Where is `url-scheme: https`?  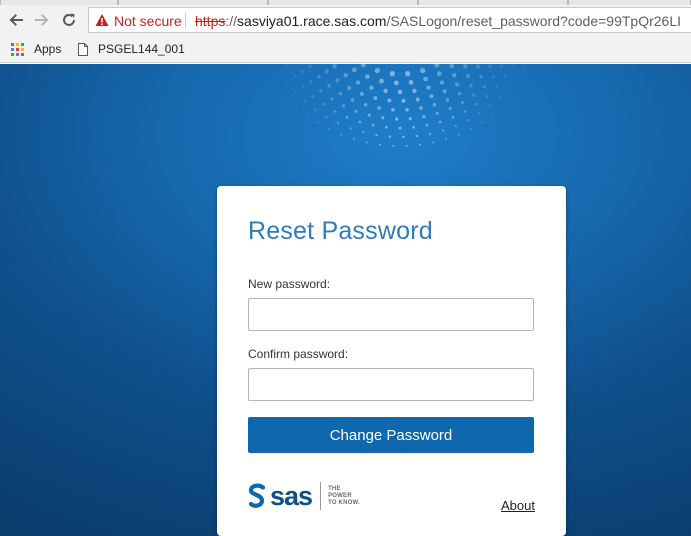
url-scheme: https is located at coordinates (210, 21).